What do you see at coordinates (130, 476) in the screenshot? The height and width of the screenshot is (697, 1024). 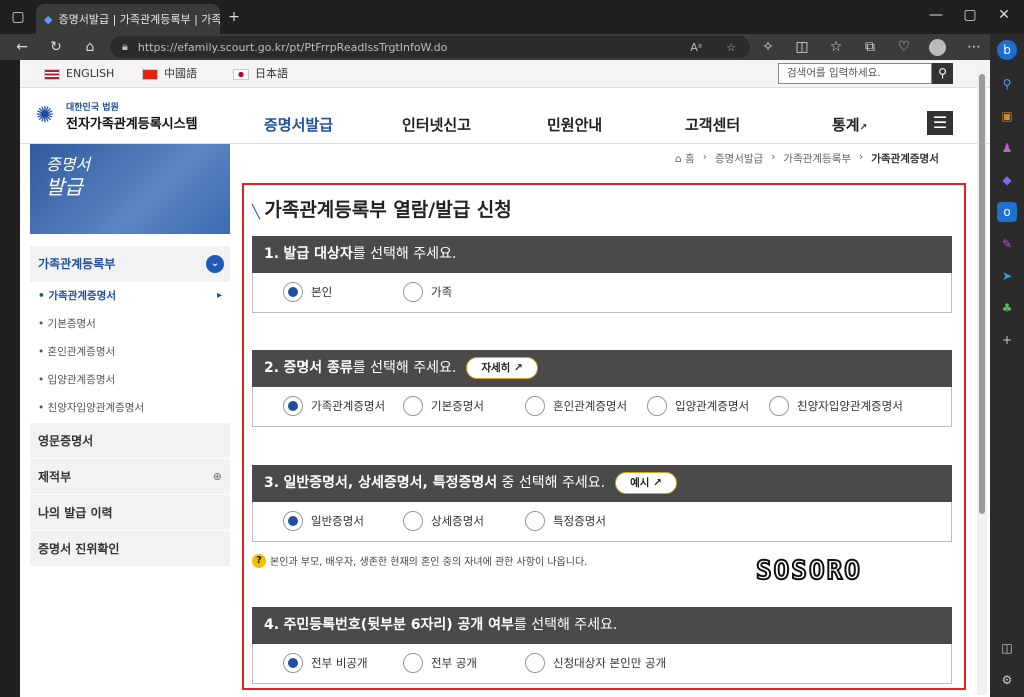 I see `lnb-removed-register: 제적부 ⊕` at bounding box center [130, 476].